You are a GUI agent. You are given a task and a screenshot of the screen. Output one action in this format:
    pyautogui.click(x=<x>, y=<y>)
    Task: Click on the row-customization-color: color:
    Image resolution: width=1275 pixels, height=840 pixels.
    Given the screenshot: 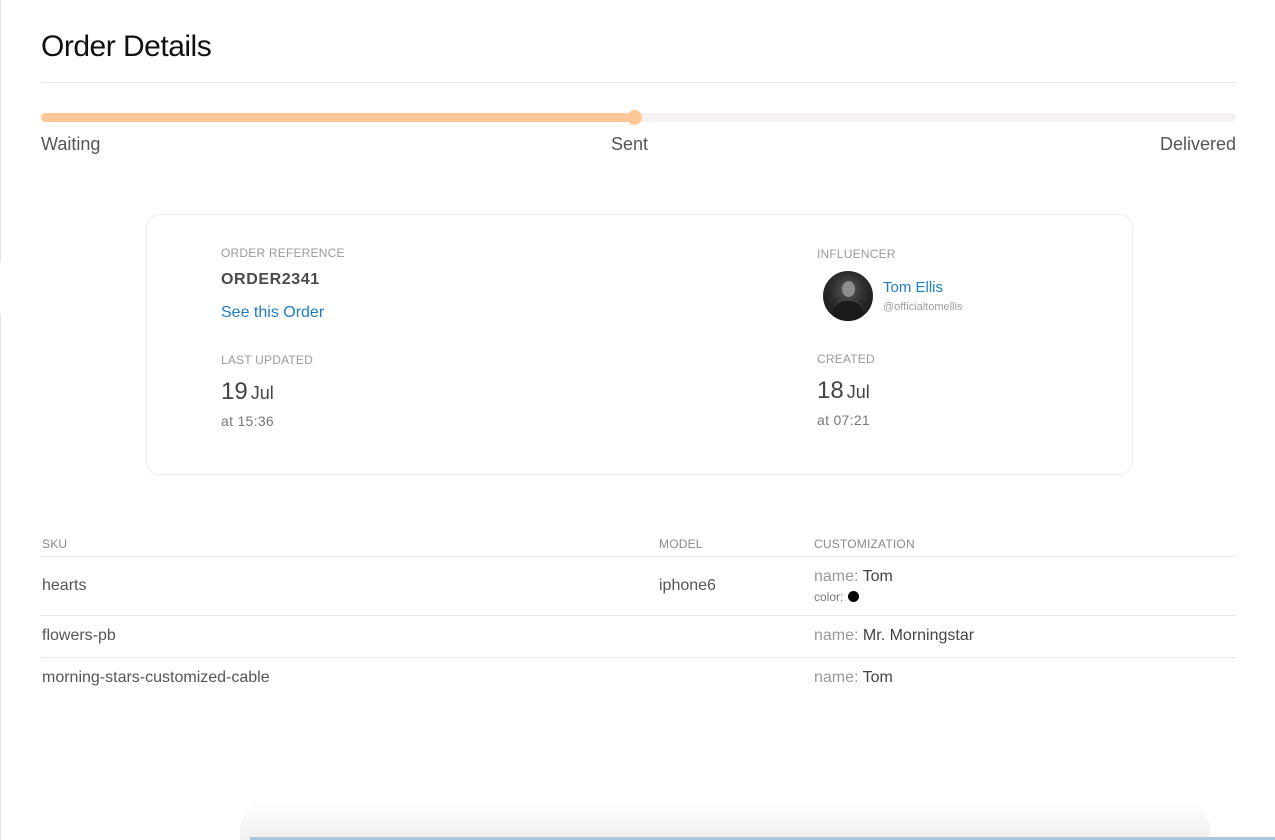 What is the action you would take?
    pyautogui.click(x=837, y=597)
    